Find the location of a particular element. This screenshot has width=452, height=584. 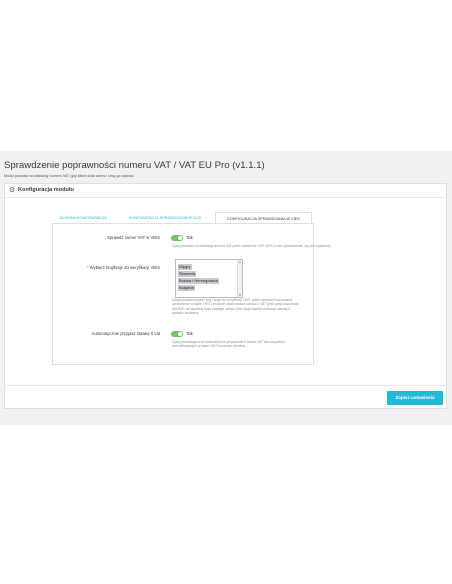

panel-header: ⚙ Konfiguracja modułu is located at coordinates (225, 191).